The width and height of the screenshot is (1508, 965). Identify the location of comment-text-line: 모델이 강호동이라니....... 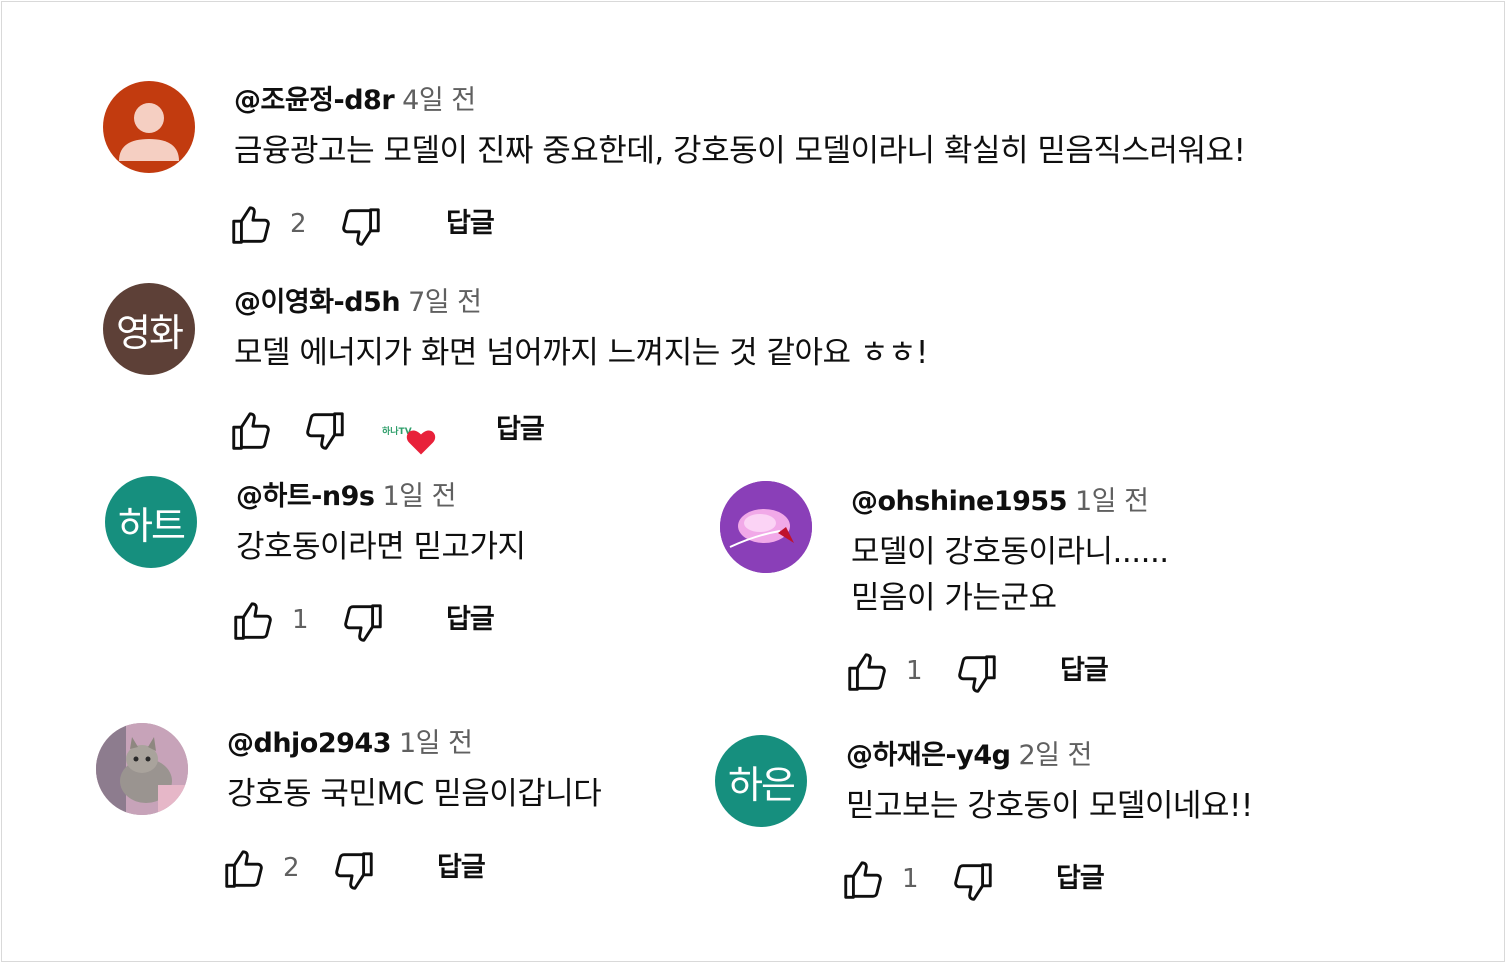
(1010, 552).